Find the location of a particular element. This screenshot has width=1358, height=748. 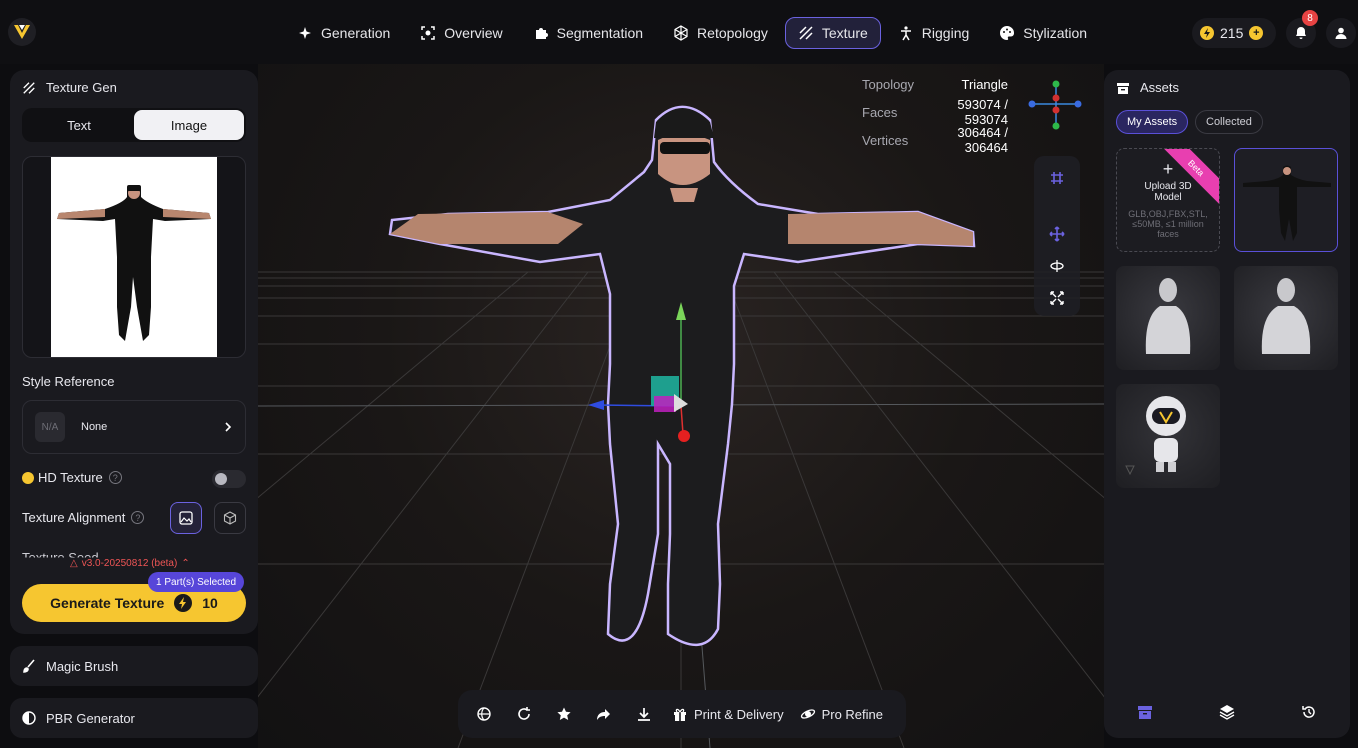

tab-text: Text is located at coordinates (79, 125).